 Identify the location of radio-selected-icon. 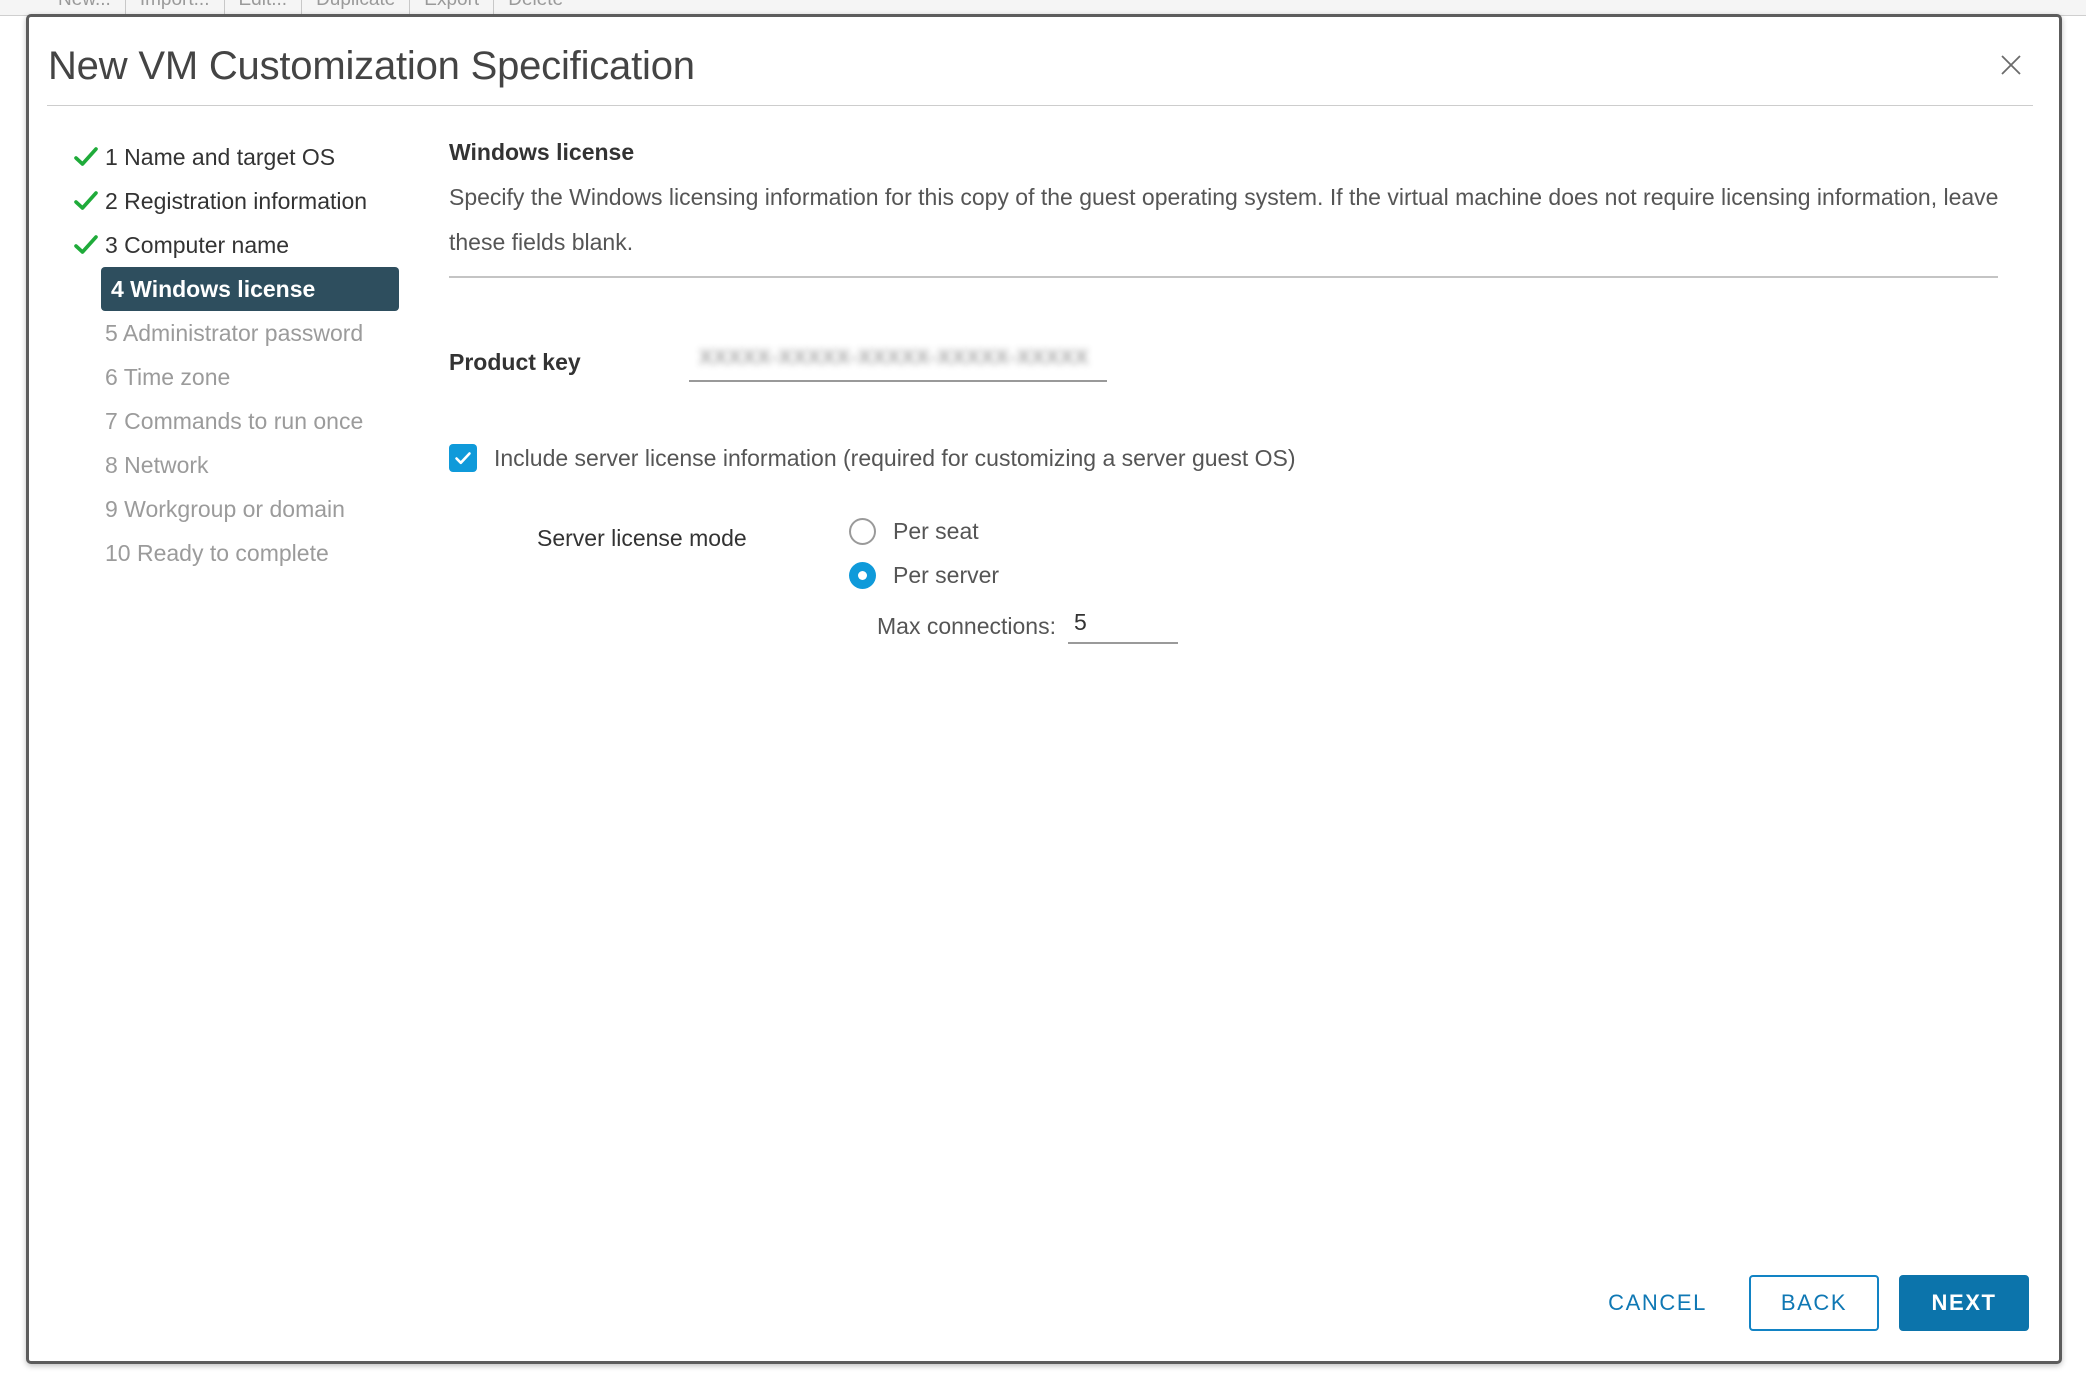
(862, 575).